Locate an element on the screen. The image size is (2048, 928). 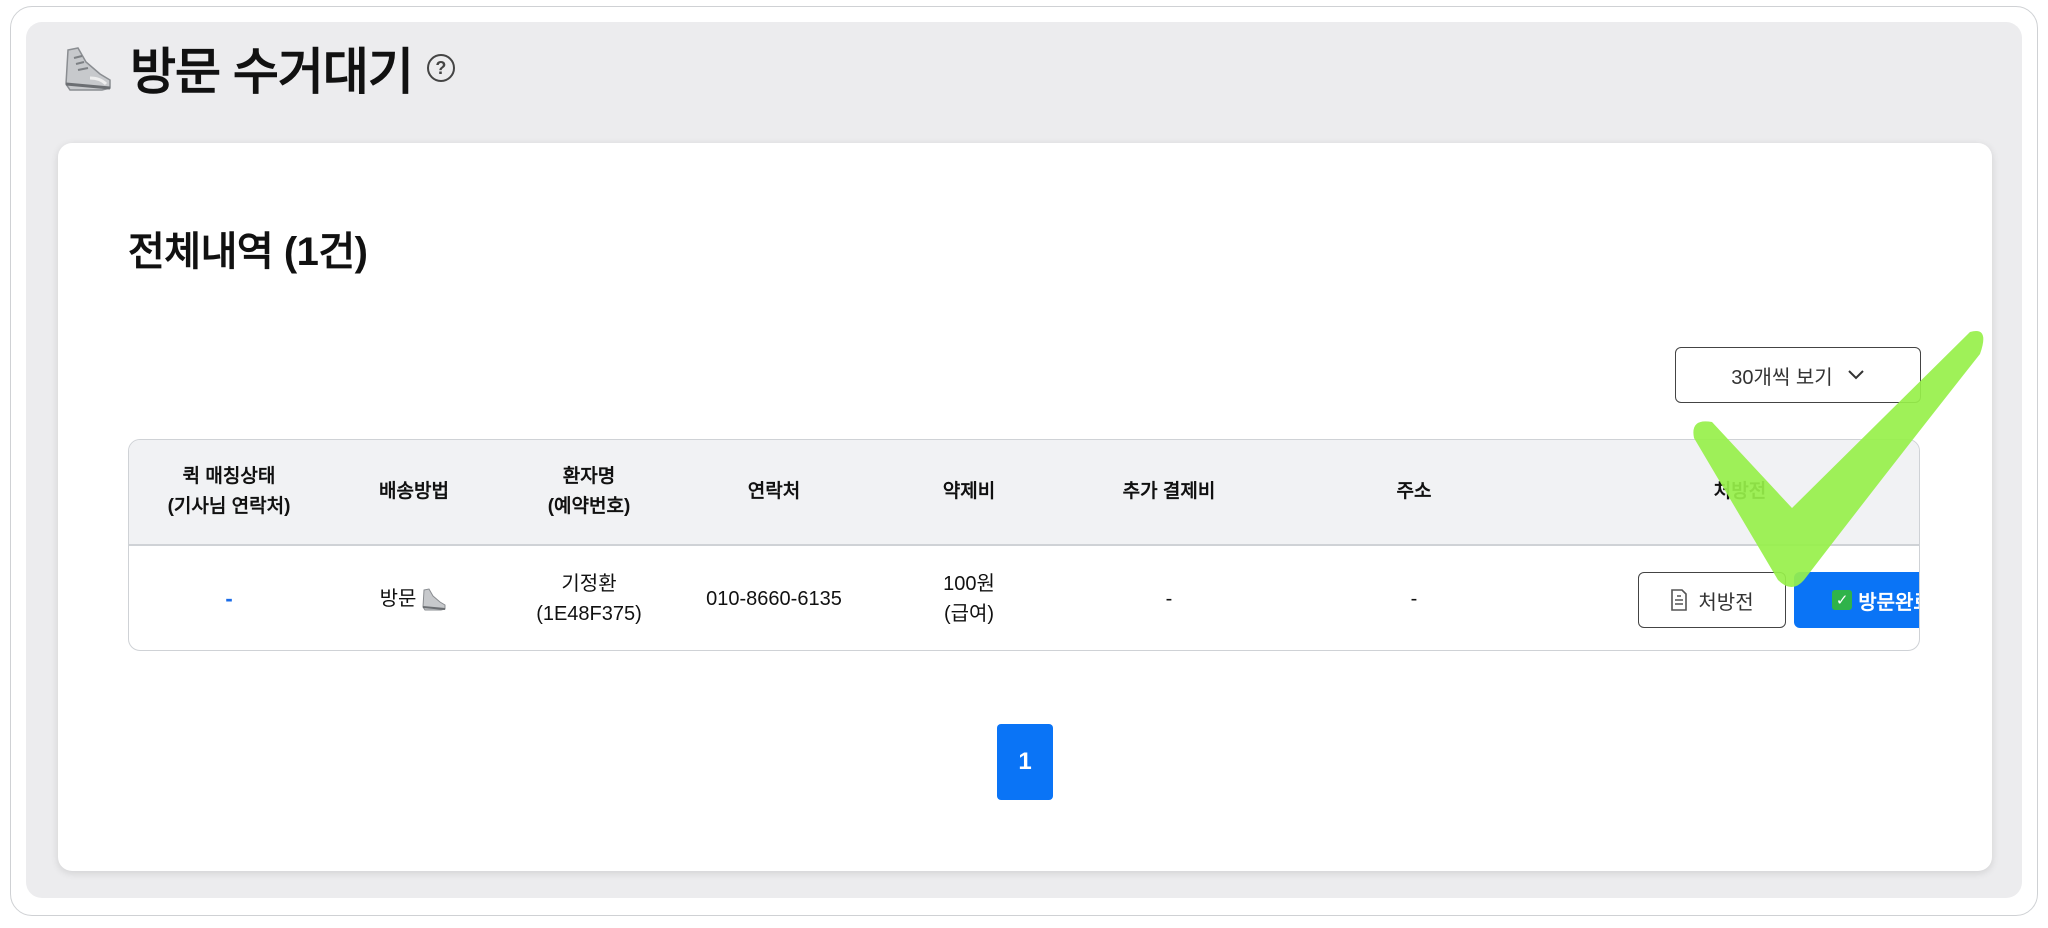
prescription-button: 처방전 is located at coordinates (1712, 600).